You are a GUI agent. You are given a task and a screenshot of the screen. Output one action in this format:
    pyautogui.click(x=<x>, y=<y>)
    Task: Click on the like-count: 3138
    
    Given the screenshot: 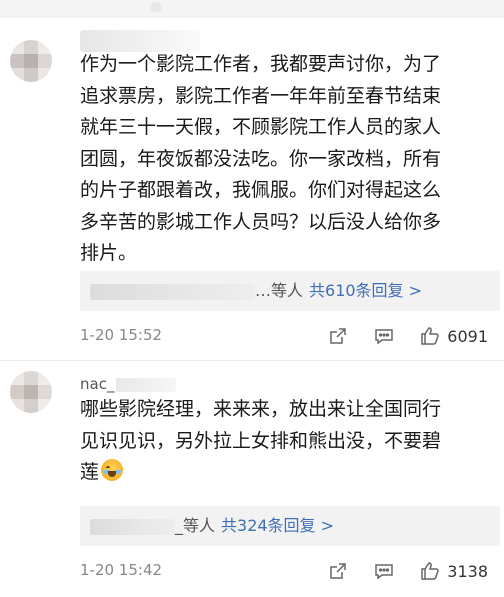 What is the action you would take?
    pyautogui.click(x=467, y=571)
    